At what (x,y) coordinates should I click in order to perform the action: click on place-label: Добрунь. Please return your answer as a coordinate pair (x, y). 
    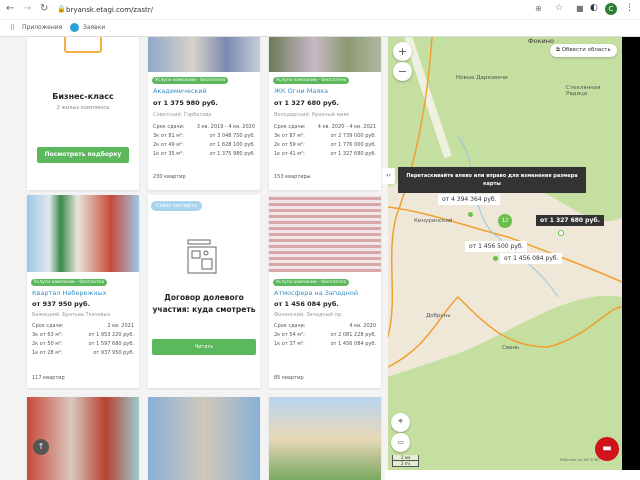
    Looking at the image, I should click on (438, 316).